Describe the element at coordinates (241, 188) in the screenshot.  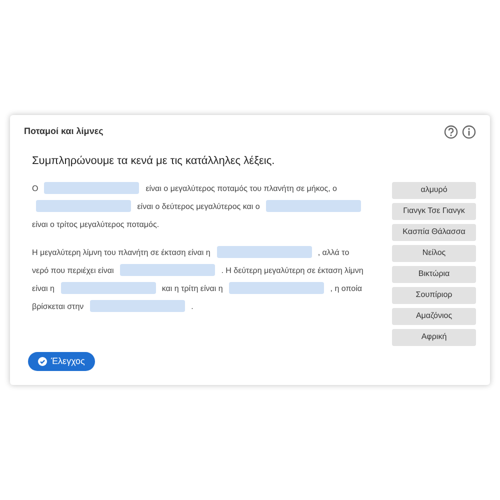
I see `sentence-text: είναι ο μεγαλύτερος ποταμός του πλανήτη σε μήκος, ο` at that location.